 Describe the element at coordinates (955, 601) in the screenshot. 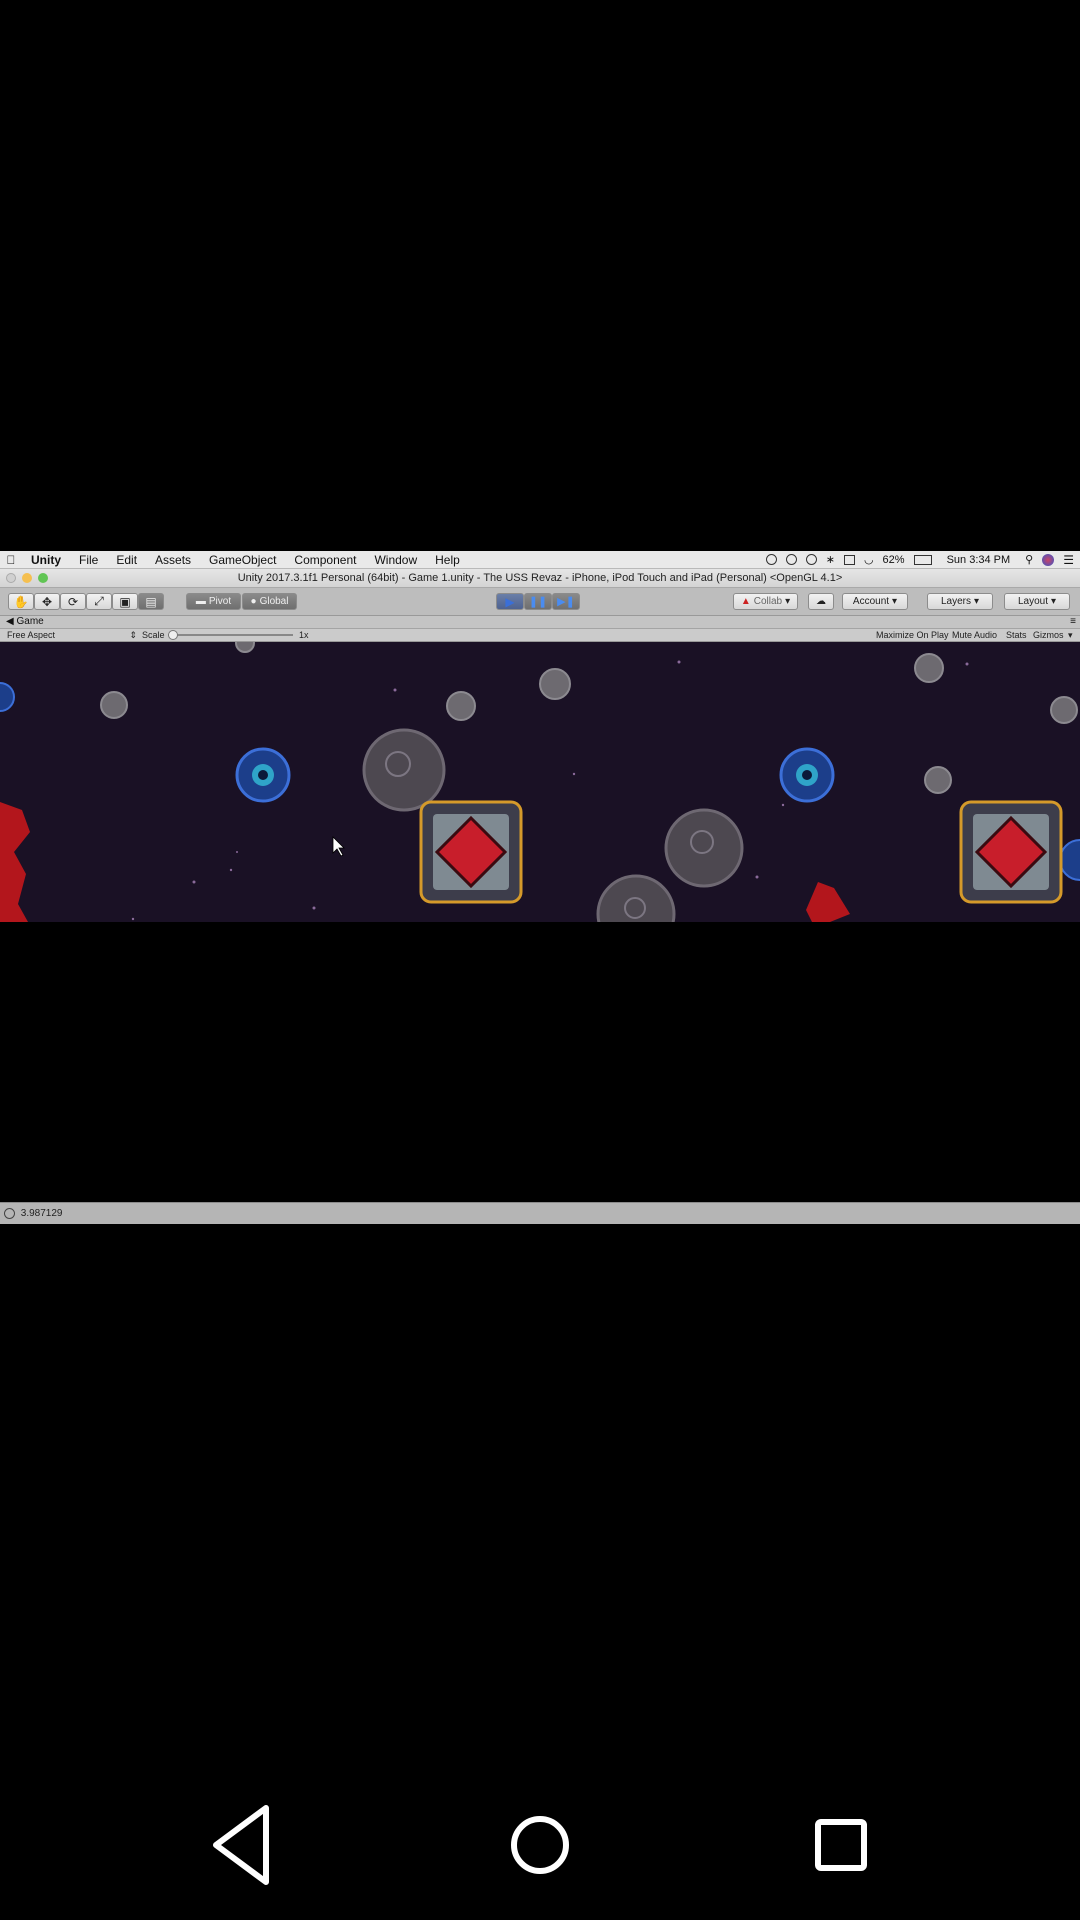

I see `layers-label: Layers` at that location.